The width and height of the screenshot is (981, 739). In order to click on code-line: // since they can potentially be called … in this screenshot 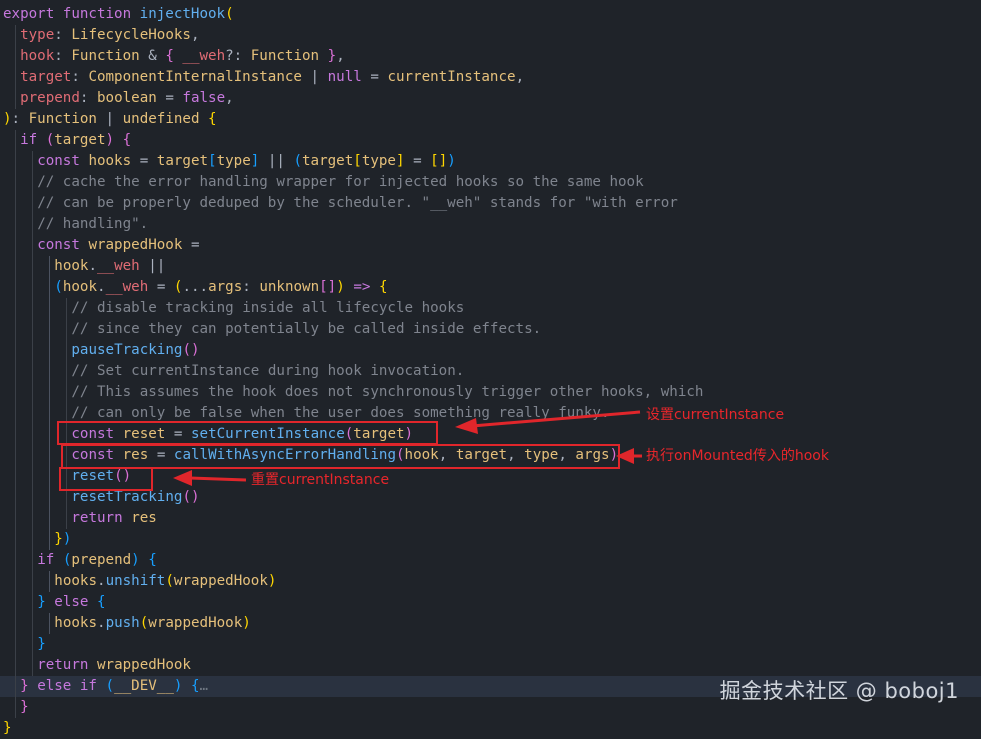, I will do `click(490, 329)`.